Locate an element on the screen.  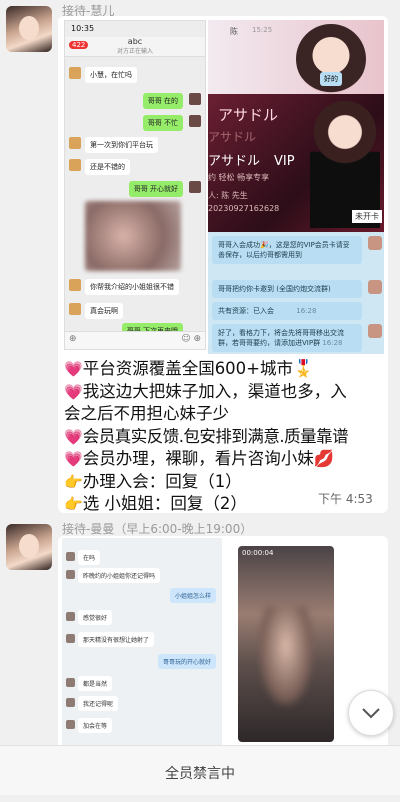
blue-message: 好了，看格力下，将会先将哥哥移出交流群，若哥哥要约，请添加进VIP群 16:28 is located at coordinates (287, 338).